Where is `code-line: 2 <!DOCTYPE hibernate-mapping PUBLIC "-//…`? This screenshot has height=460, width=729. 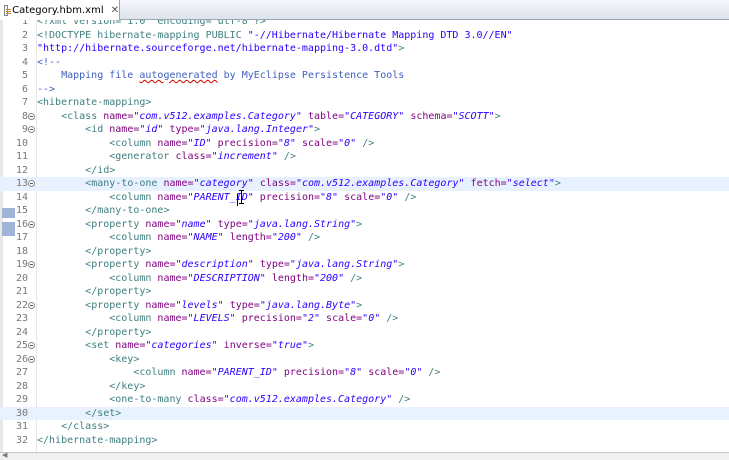 code-line: 2 <!DOCTYPE hibernate-mapping PUBLIC "-//… is located at coordinates (364, 36).